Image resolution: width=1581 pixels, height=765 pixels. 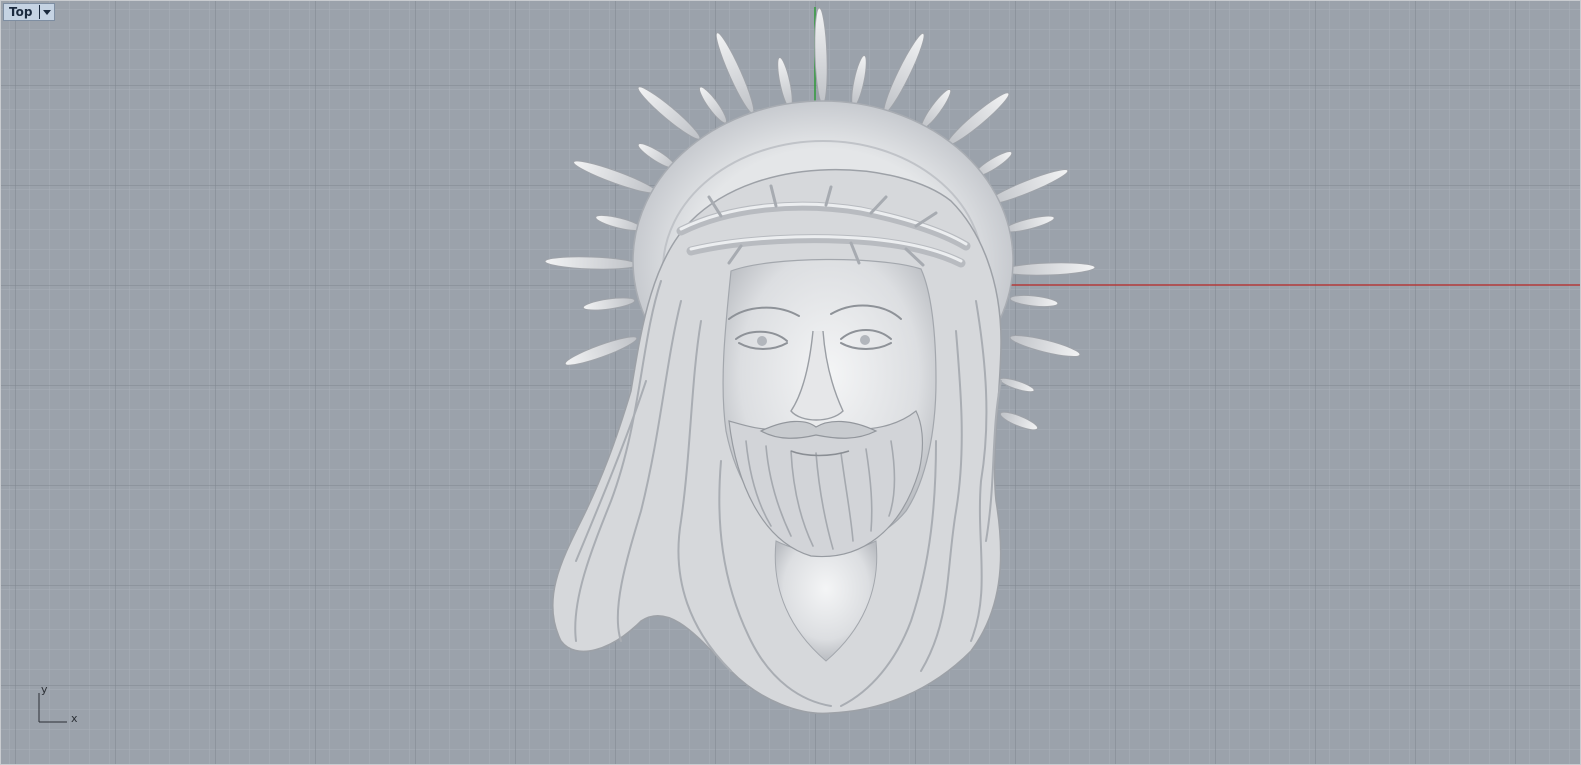 I want to click on viewport-name: Top, so click(x=21, y=12).